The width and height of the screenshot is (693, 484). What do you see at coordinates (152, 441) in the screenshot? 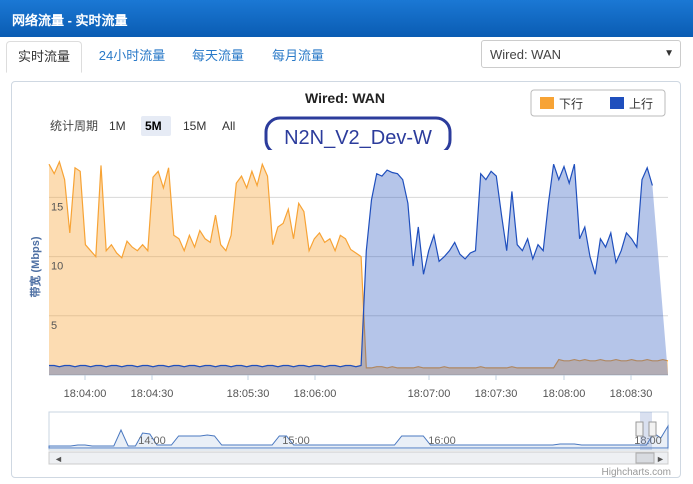
I see `navigator-tick-label: 14:00` at bounding box center [152, 441].